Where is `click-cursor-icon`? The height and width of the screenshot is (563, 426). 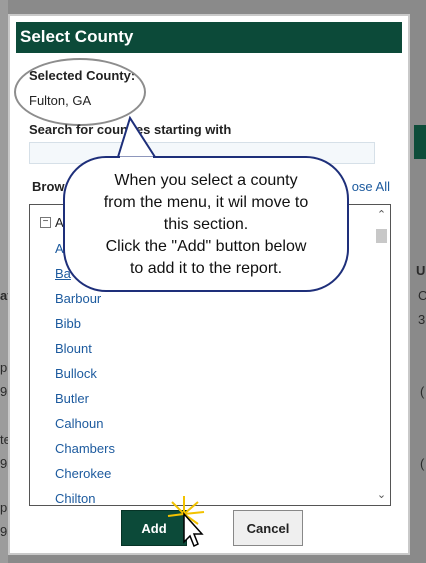 click-cursor-icon is located at coordinates (186, 522).